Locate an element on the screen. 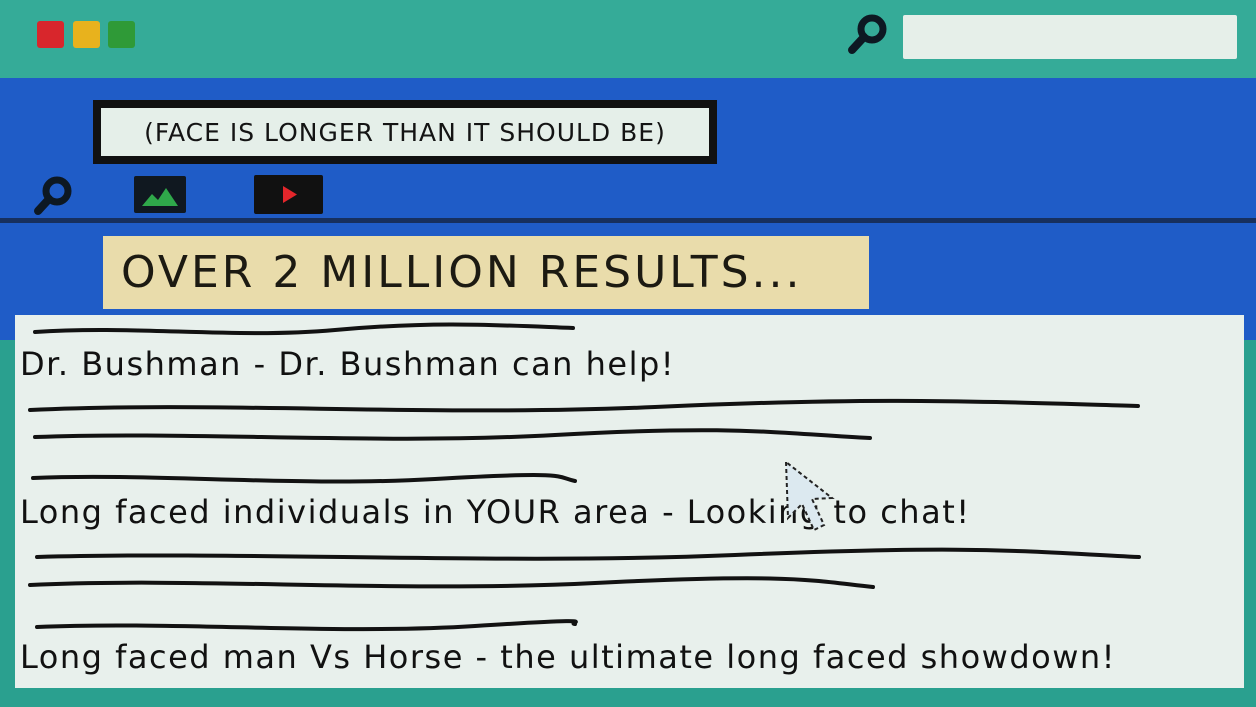  search-query-box: (FACE IS LONGER THAN IT SHOULD BE) is located at coordinates (405, 132).